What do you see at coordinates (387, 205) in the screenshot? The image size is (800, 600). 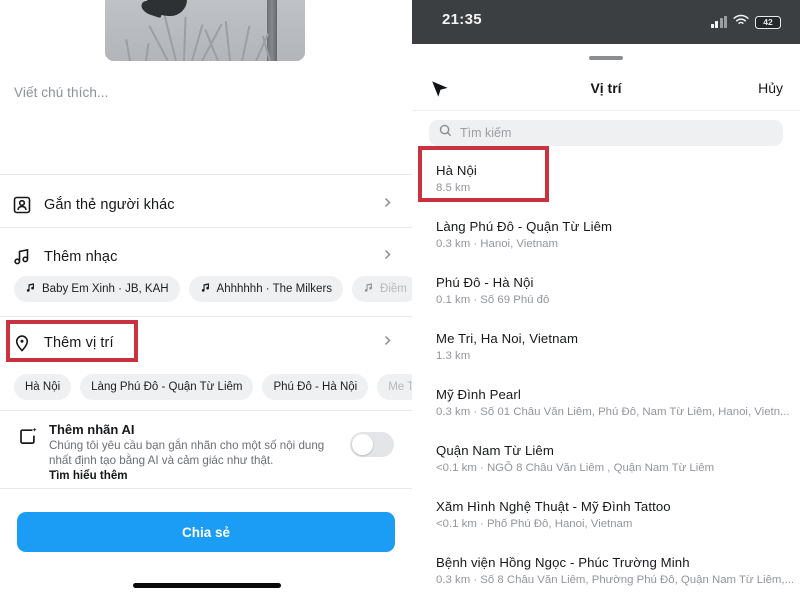 I see `chevron-right-icon-tag-people` at bounding box center [387, 205].